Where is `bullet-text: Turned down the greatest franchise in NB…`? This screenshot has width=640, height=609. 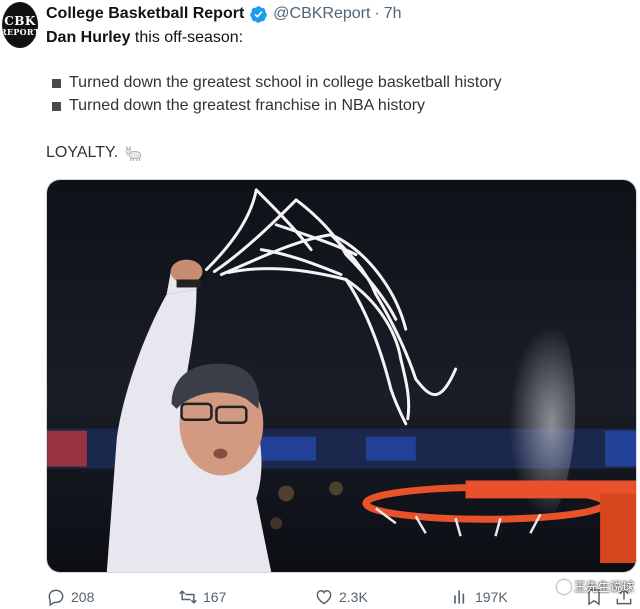 bullet-text: Turned down the greatest franchise in NB… is located at coordinates (247, 105).